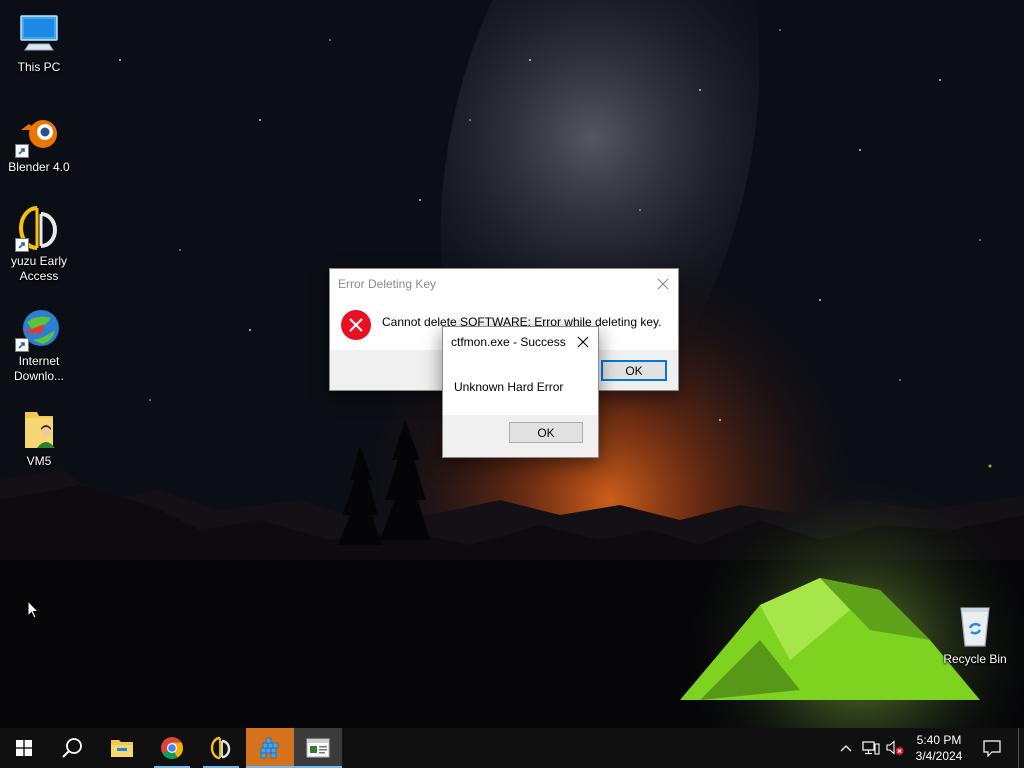  Describe the element at coordinates (975, 659) in the screenshot. I see `desktop-icon-label: Recycle Bin` at that location.